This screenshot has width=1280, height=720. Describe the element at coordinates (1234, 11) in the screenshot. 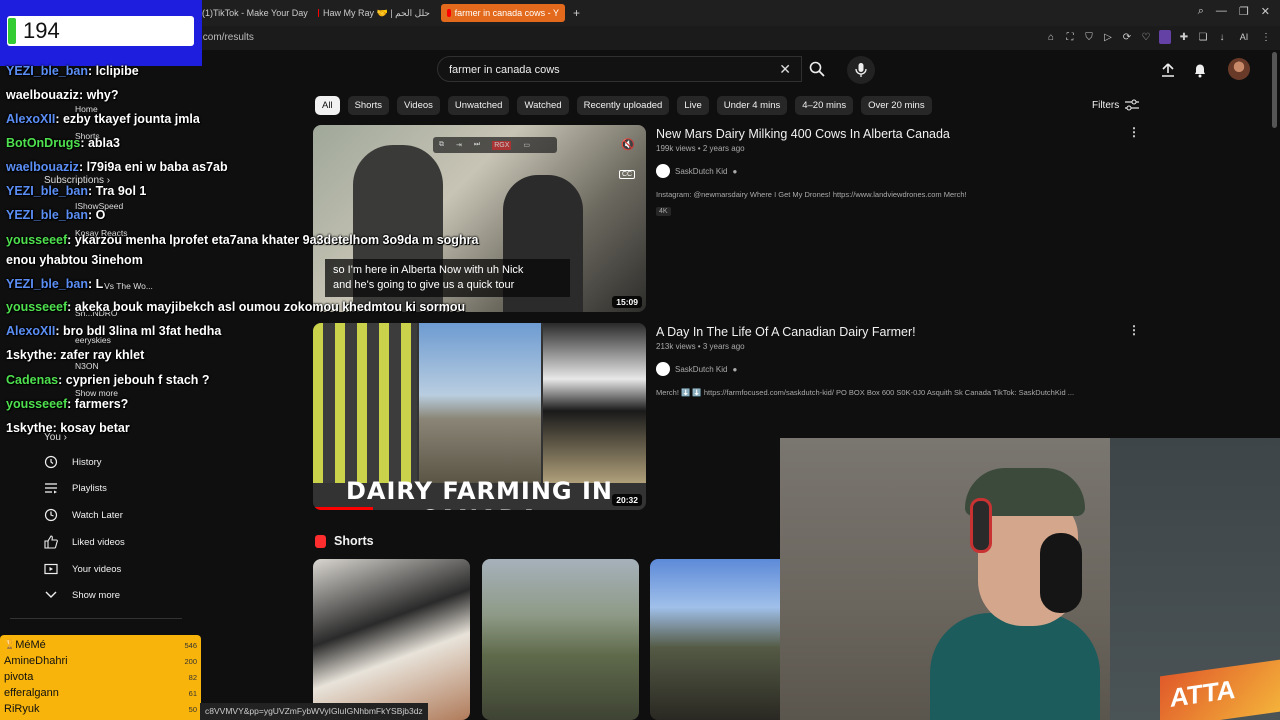

I see `window-controls: ⌕ — ❐ ✕` at that location.